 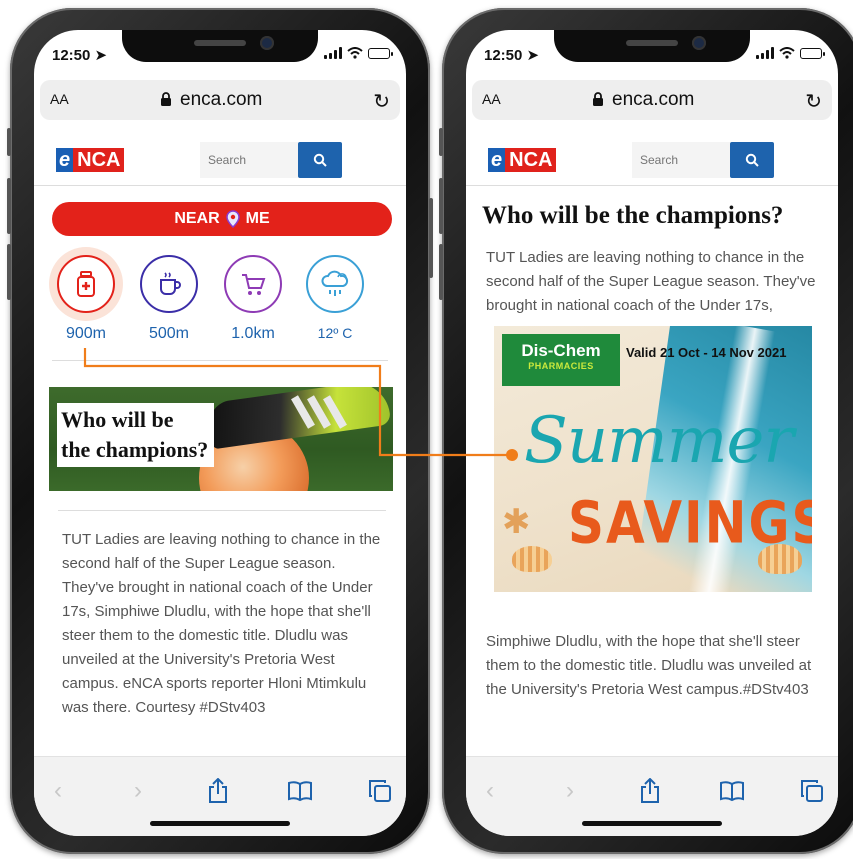 What do you see at coordinates (512, 455) in the screenshot?
I see `connector-end-dot` at bounding box center [512, 455].